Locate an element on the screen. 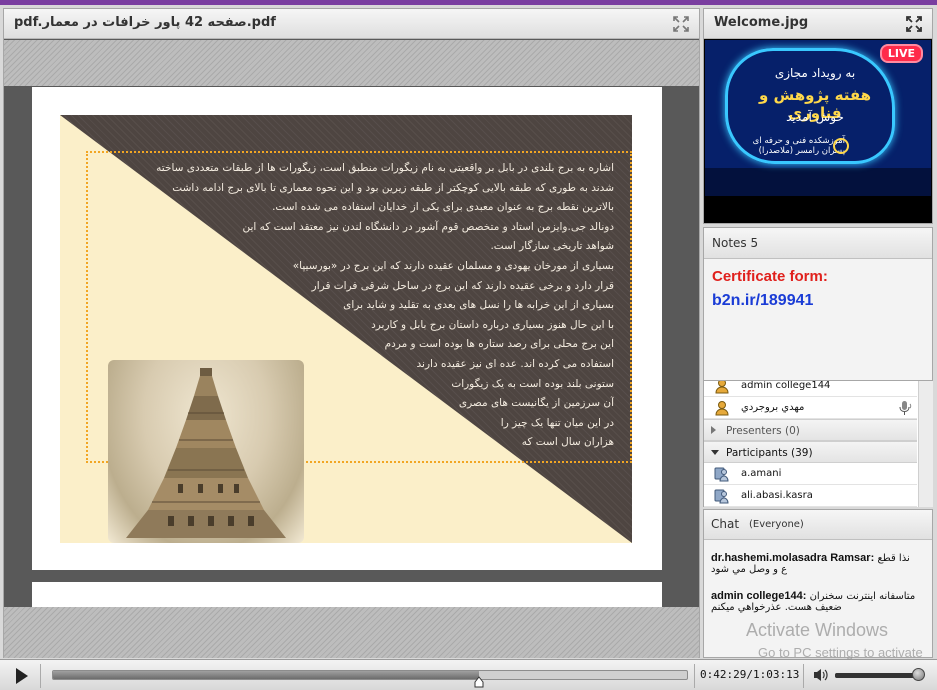 This screenshot has height=690, width=937. volume-track is located at coordinates (879, 675).